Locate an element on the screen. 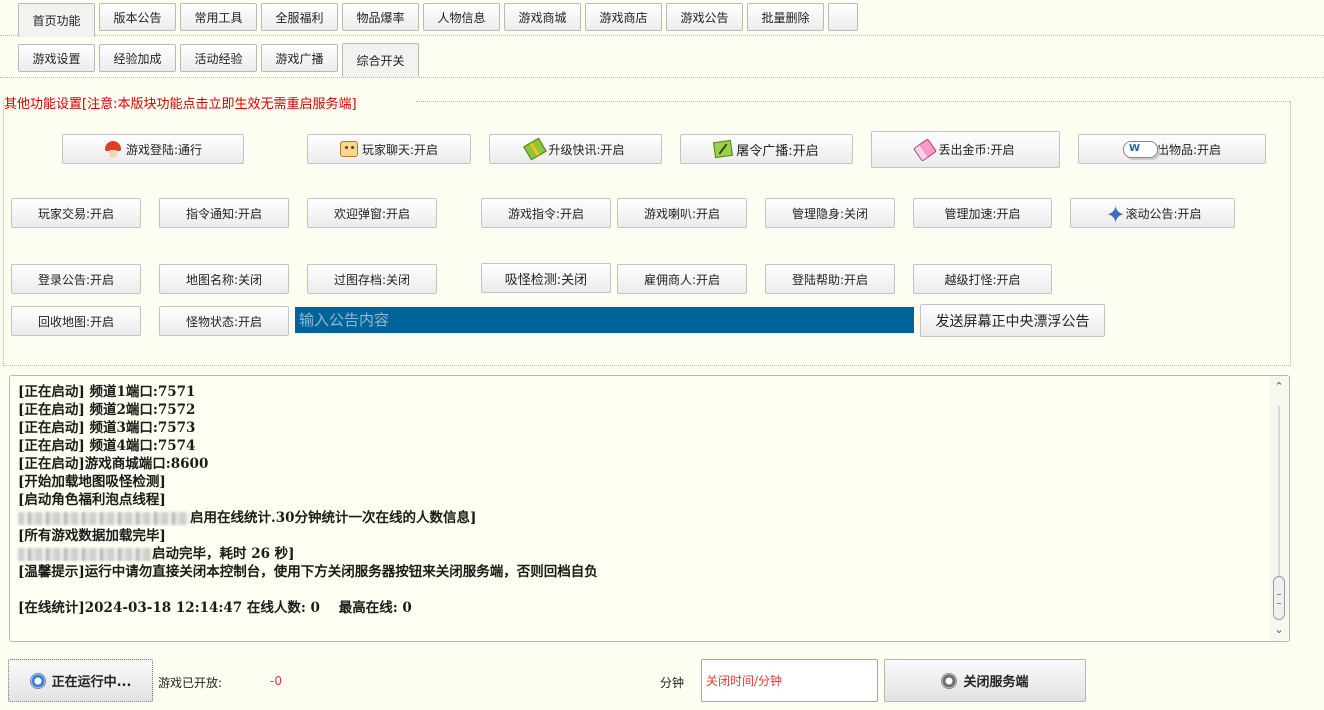 This screenshot has width=1324, height=710. stop-server-button: 关闭服务端 is located at coordinates (985, 680).